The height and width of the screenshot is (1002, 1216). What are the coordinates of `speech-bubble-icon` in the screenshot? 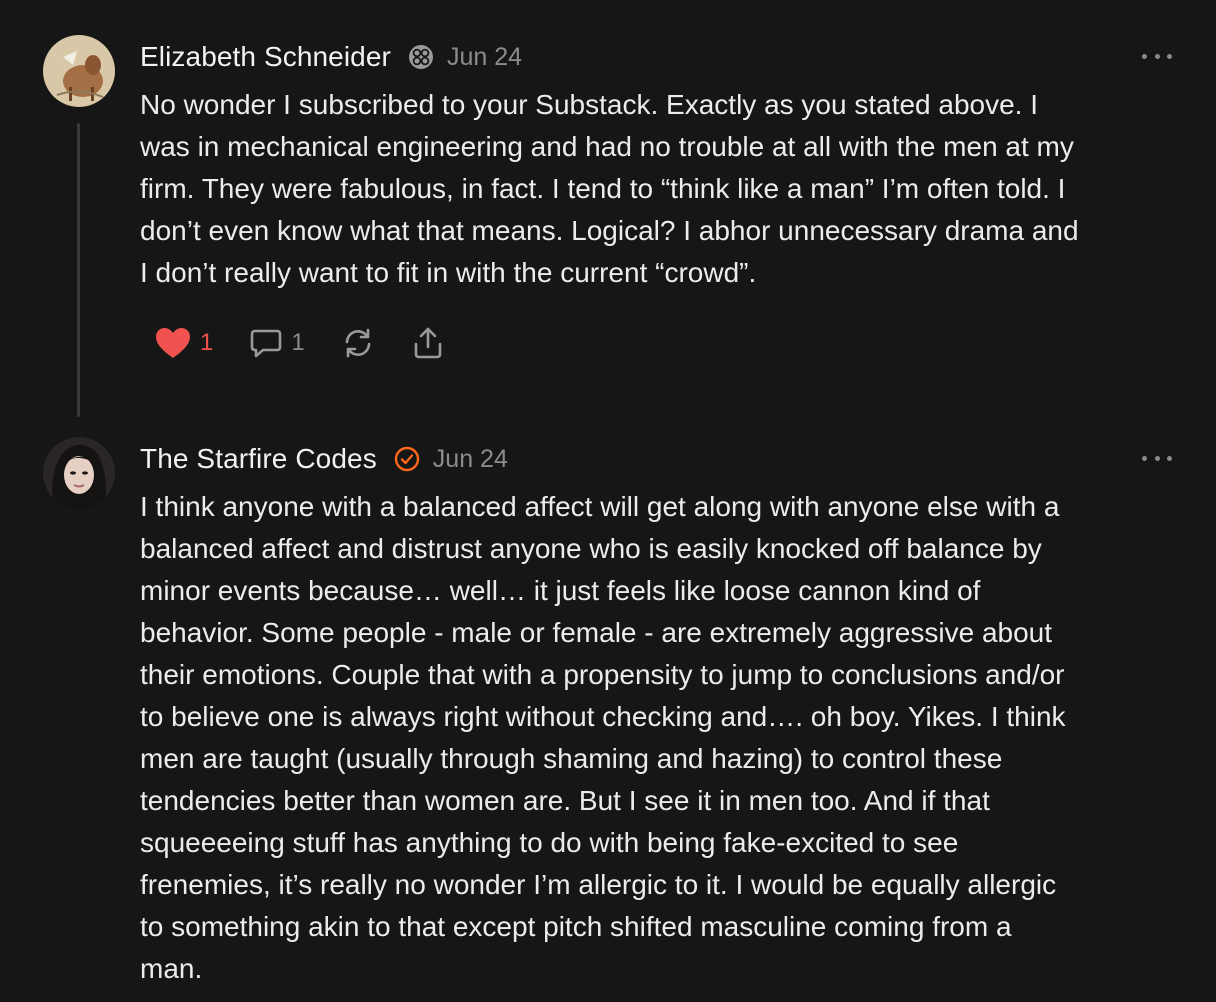 It's located at (266, 343).